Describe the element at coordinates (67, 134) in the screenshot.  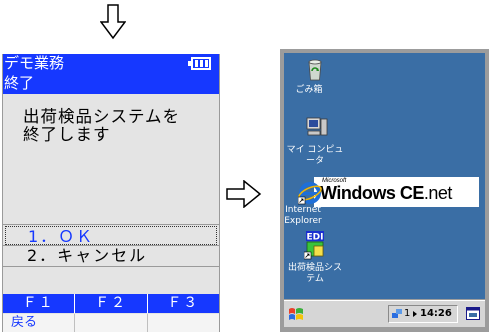
I see `message-line: 終了します` at that location.